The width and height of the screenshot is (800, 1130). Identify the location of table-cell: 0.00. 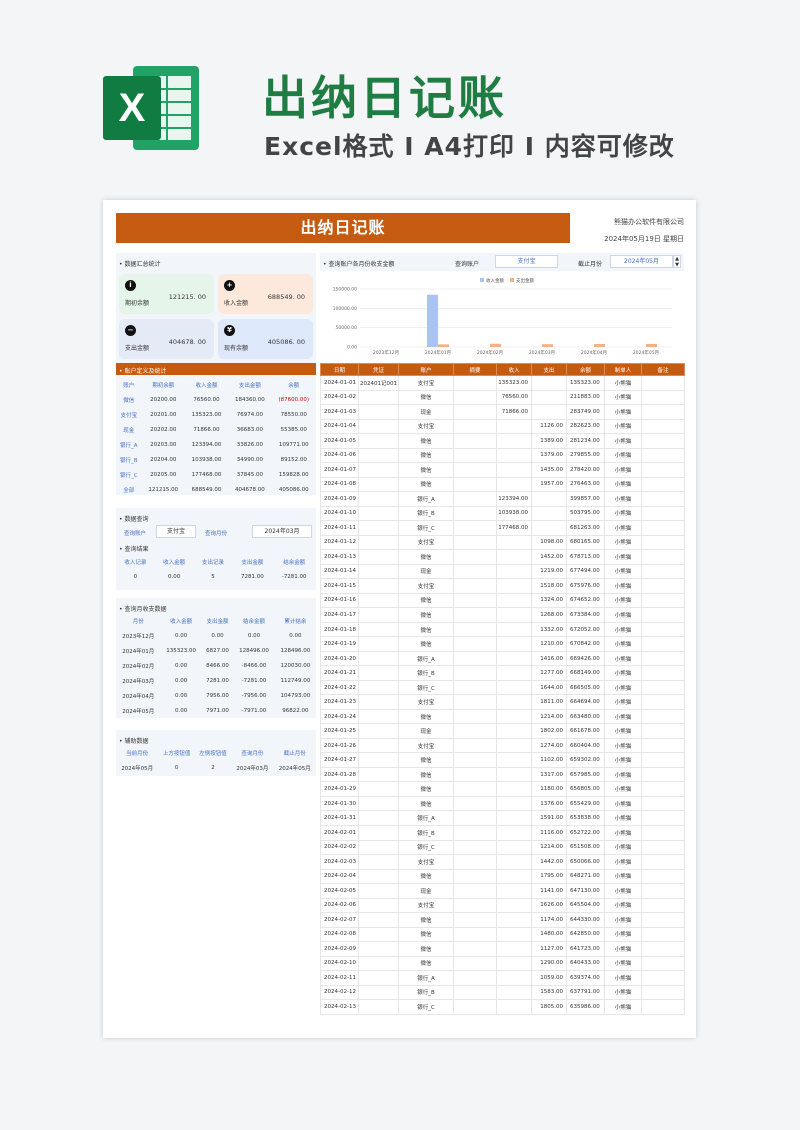
(180, 665).